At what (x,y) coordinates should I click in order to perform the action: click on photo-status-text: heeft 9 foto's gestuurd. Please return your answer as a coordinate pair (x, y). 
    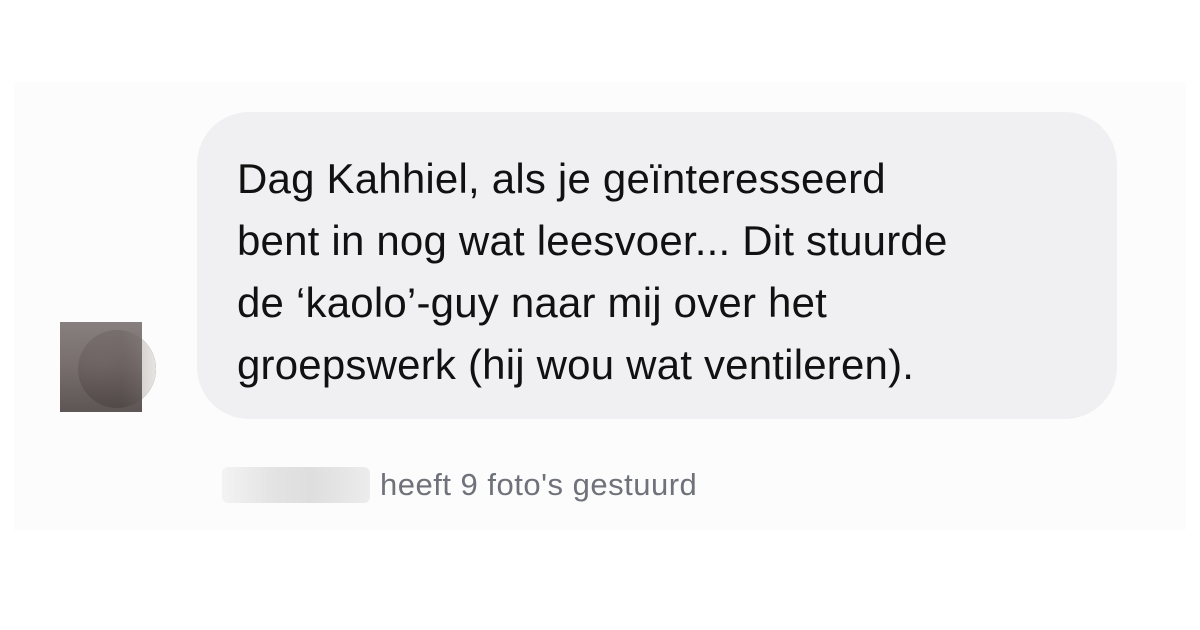
    Looking at the image, I should click on (539, 484).